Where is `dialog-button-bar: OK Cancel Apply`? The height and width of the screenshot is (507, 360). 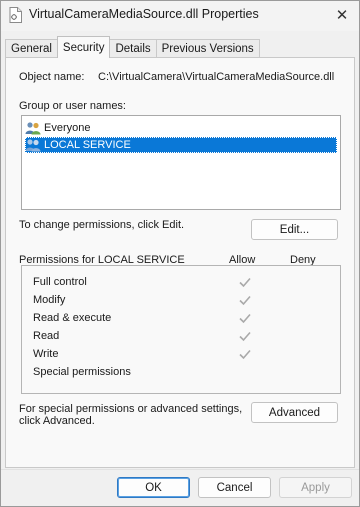 dialog-button-bar: OK Cancel Apply is located at coordinates (180, 487).